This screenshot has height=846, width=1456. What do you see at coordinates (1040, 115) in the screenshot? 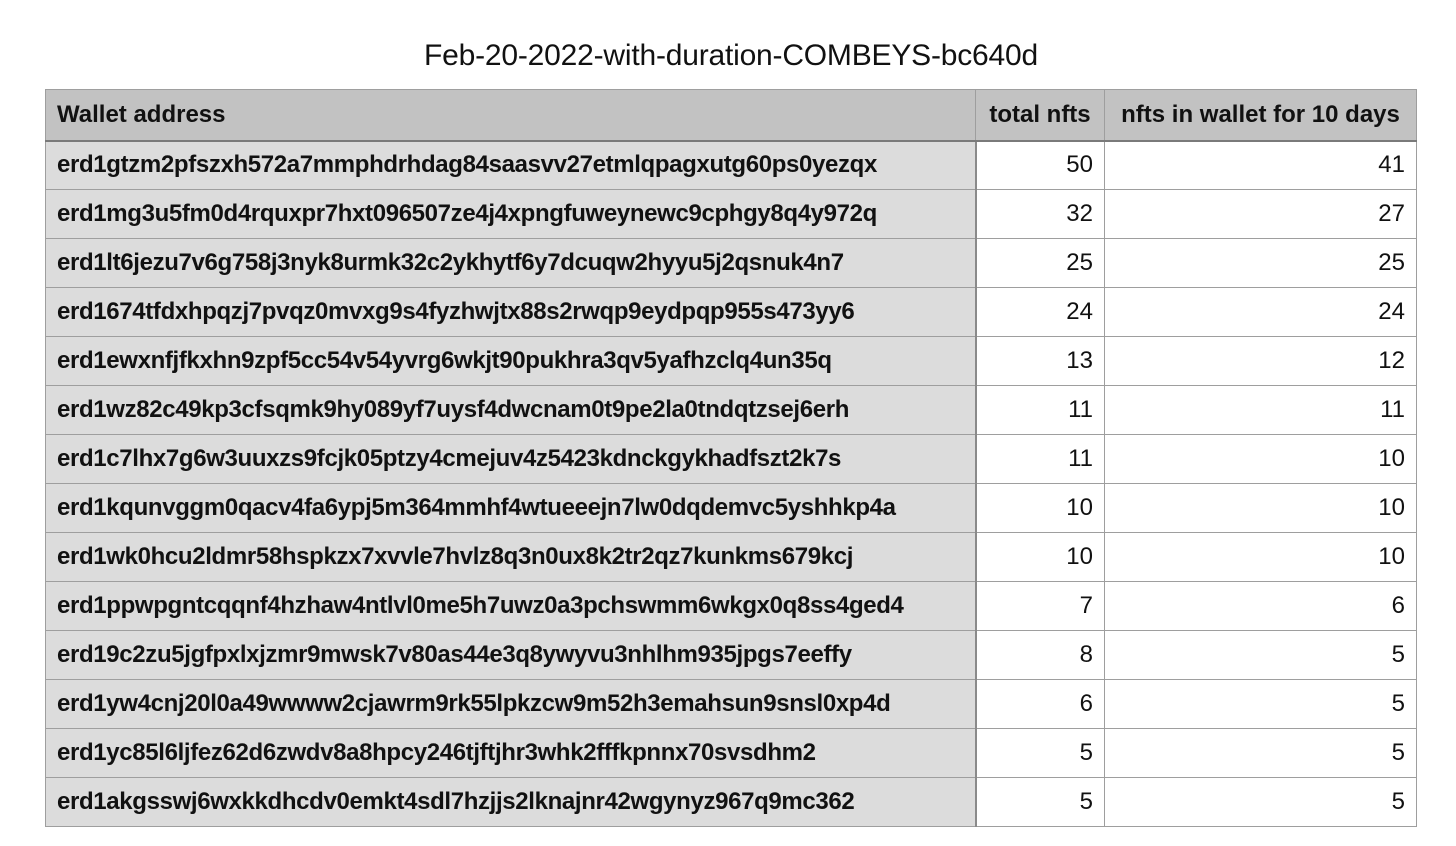
I see `column-header-total-nfts: total nfts` at bounding box center [1040, 115].